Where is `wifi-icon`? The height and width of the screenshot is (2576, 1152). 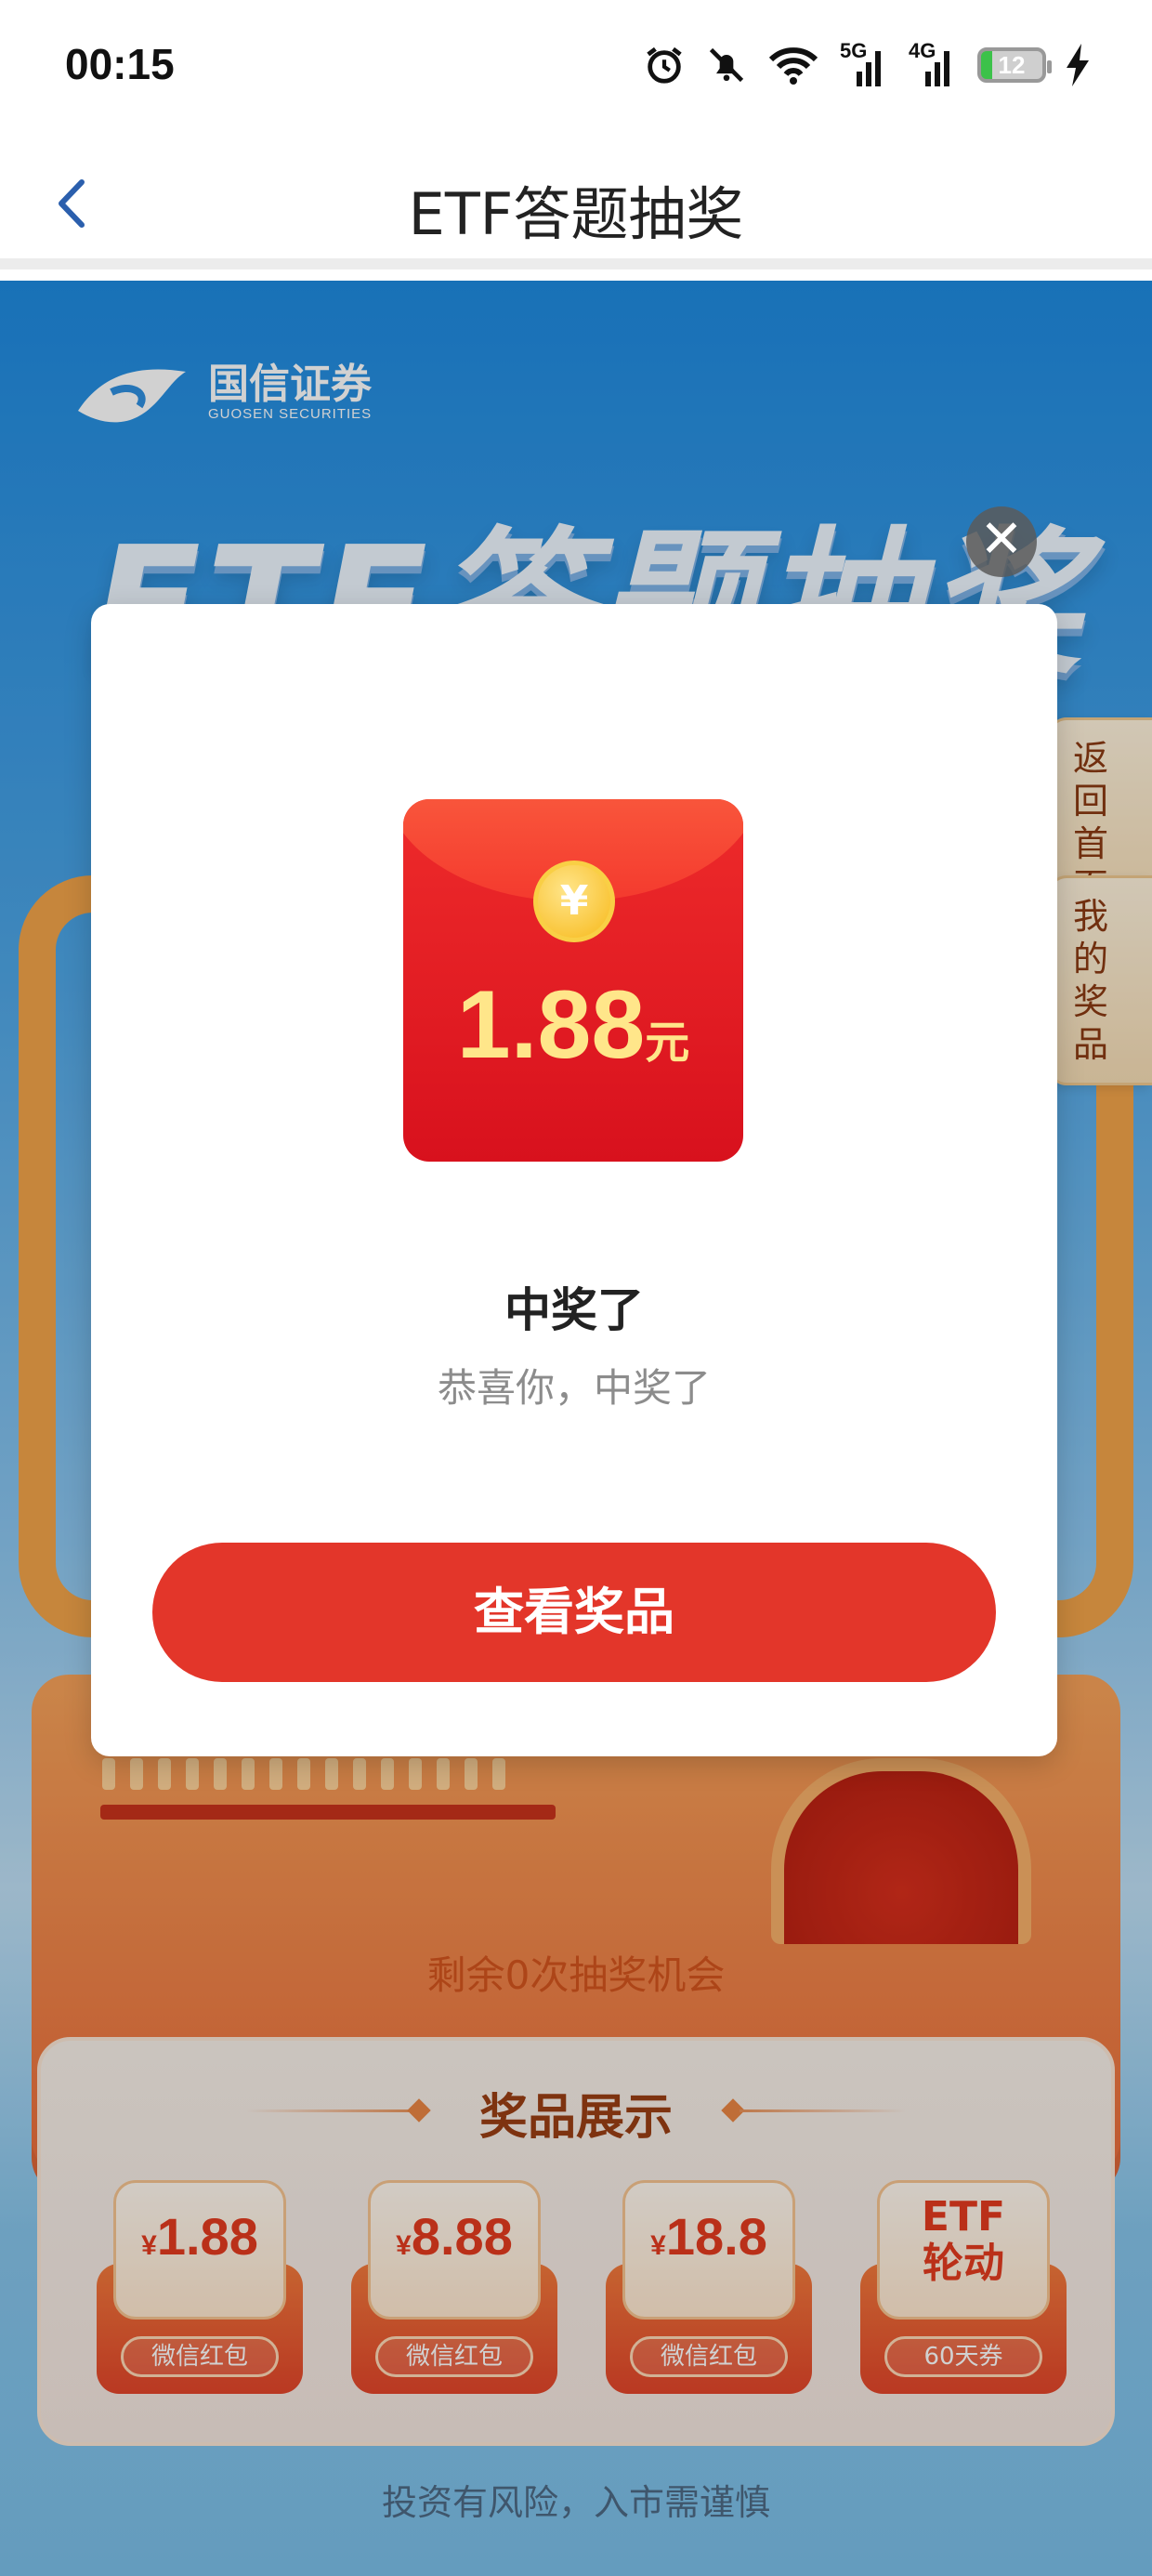
wifi-icon is located at coordinates (793, 65).